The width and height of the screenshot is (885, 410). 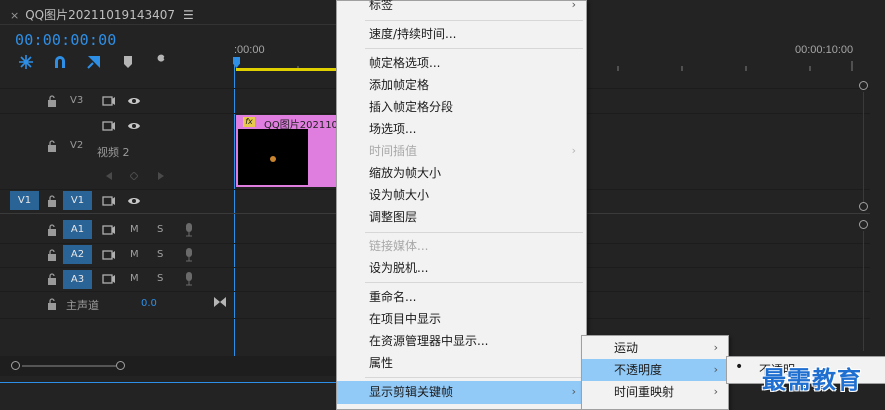 I want to click on work-area-bar, so click(x=286, y=69).